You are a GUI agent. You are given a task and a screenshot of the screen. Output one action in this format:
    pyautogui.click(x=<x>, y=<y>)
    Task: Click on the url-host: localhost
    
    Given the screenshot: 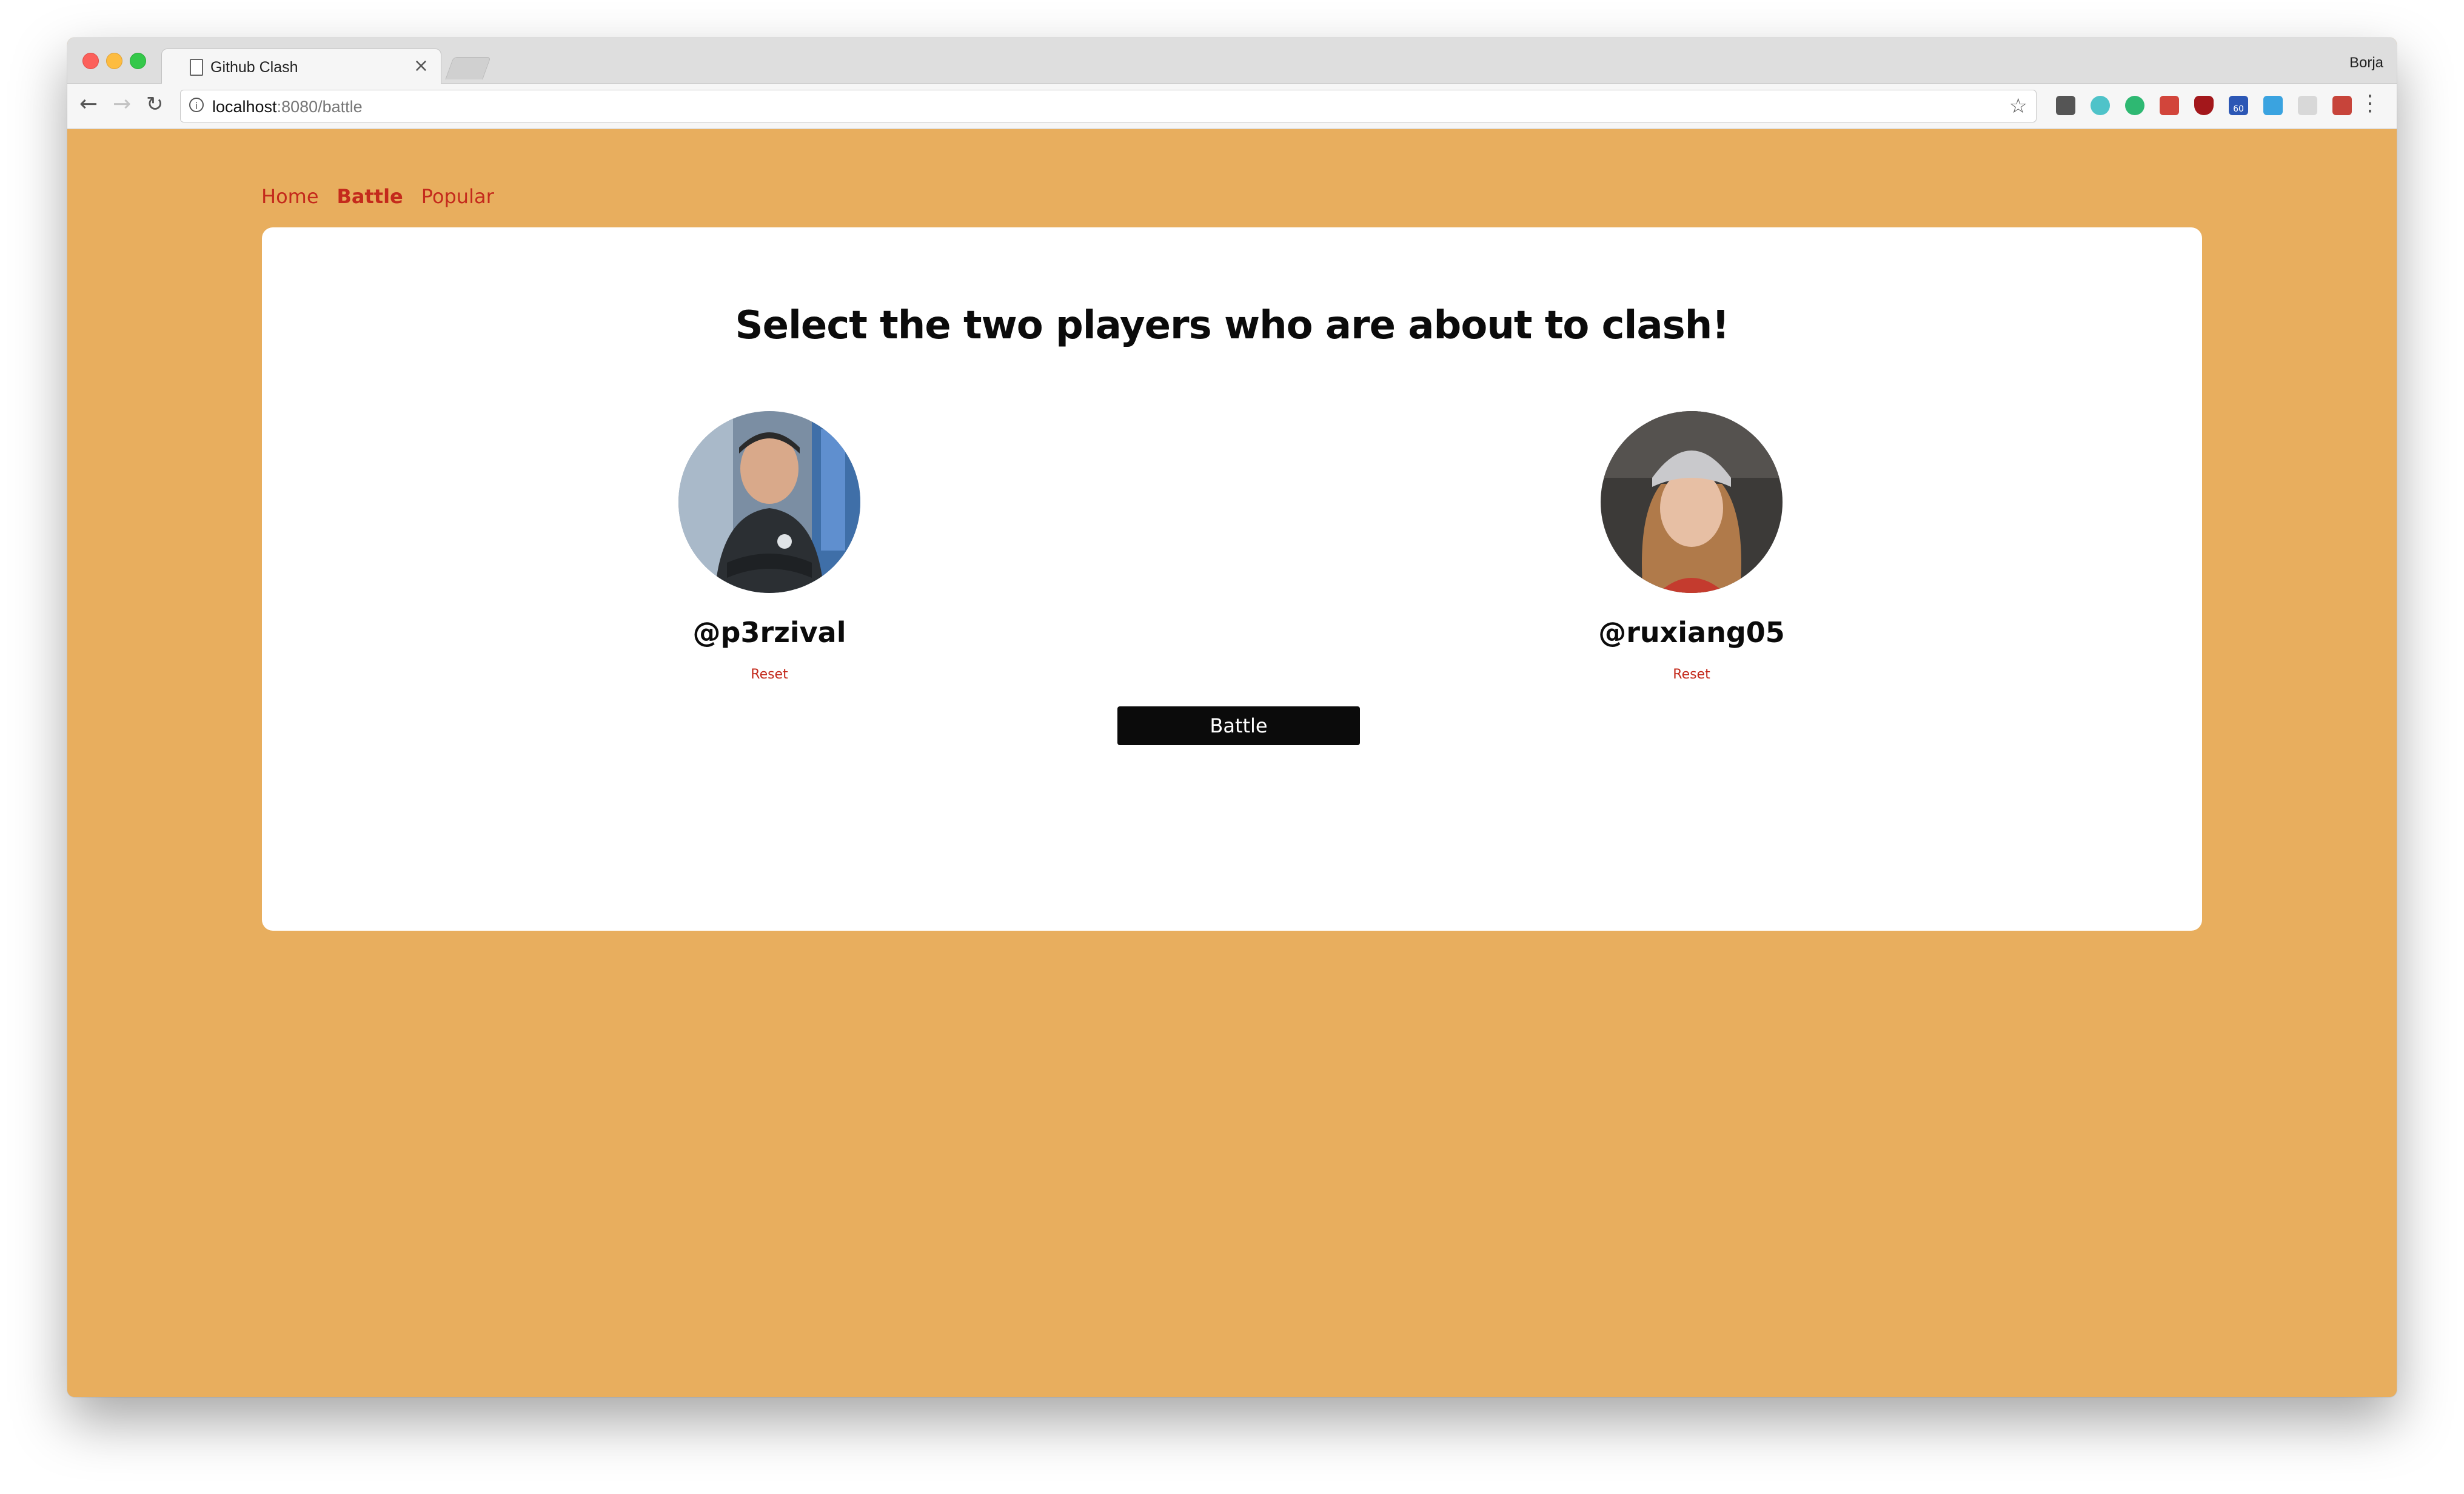 What is the action you would take?
    pyautogui.click(x=245, y=107)
    